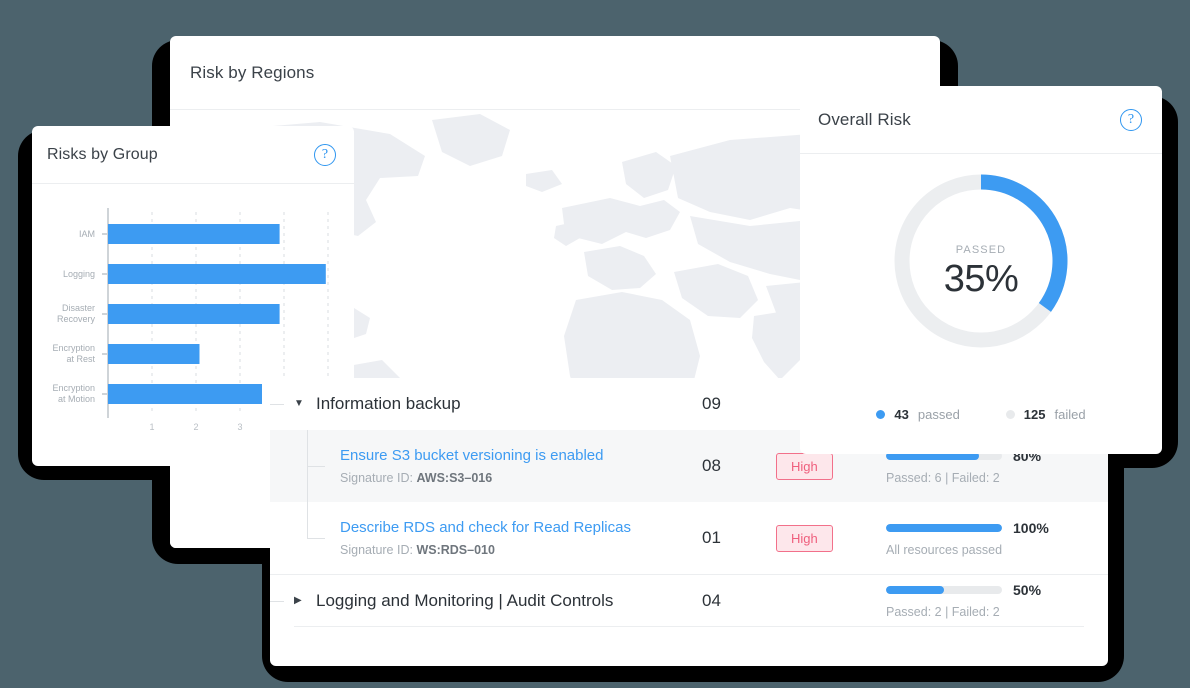 The width and height of the screenshot is (1190, 688). What do you see at coordinates (1070, 414) in the screenshot?
I see `legend-label: failed` at bounding box center [1070, 414].